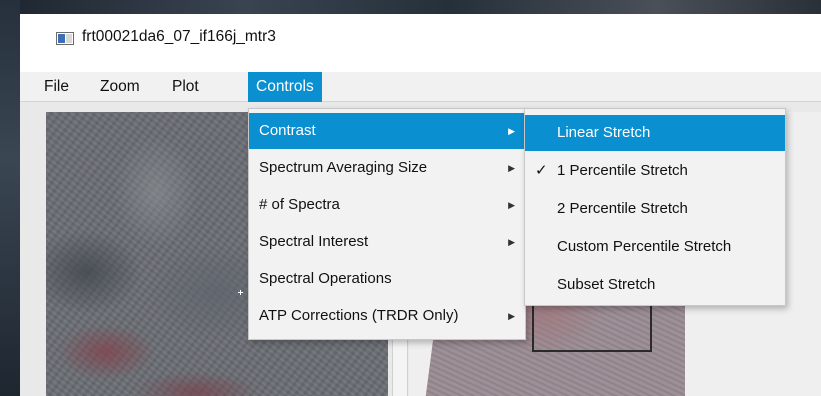  Describe the element at coordinates (179, 36) in the screenshot. I see `window-title: frt00021da6_07_if166j_mtr3` at that location.